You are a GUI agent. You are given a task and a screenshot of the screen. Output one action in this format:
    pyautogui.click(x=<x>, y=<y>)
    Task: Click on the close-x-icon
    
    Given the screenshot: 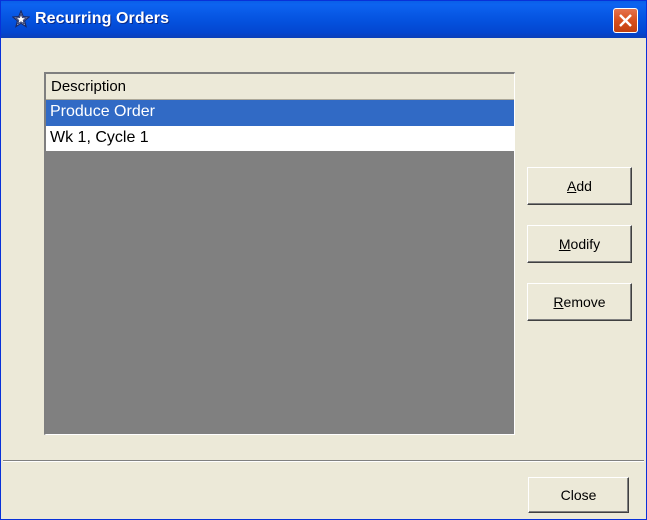 What is the action you would take?
    pyautogui.click(x=625, y=20)
    